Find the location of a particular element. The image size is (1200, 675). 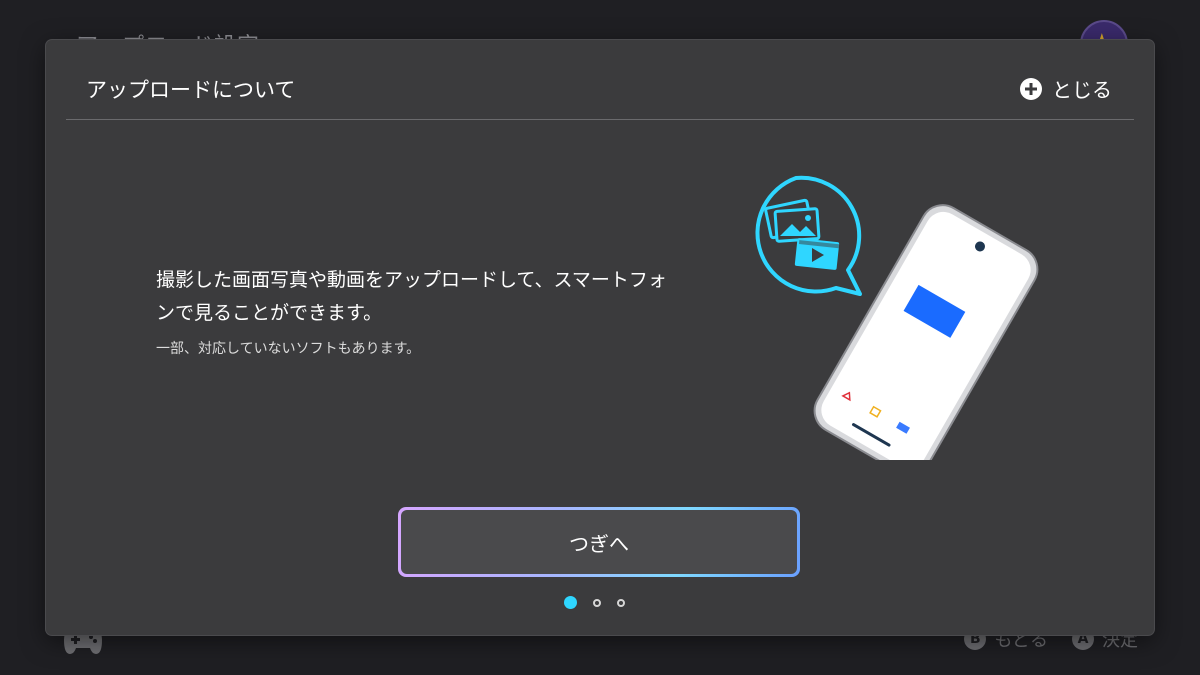

next-button: つぎへ is located at coordinates (599, 542).